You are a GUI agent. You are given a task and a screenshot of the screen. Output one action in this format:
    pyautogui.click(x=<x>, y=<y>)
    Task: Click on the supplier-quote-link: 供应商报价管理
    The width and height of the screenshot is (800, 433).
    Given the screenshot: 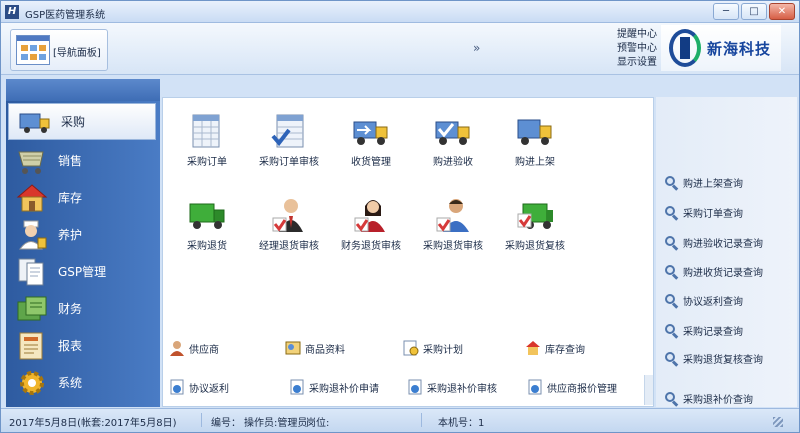 What is the action you would take?
    pyautogui.click(x=572, y=387)
    